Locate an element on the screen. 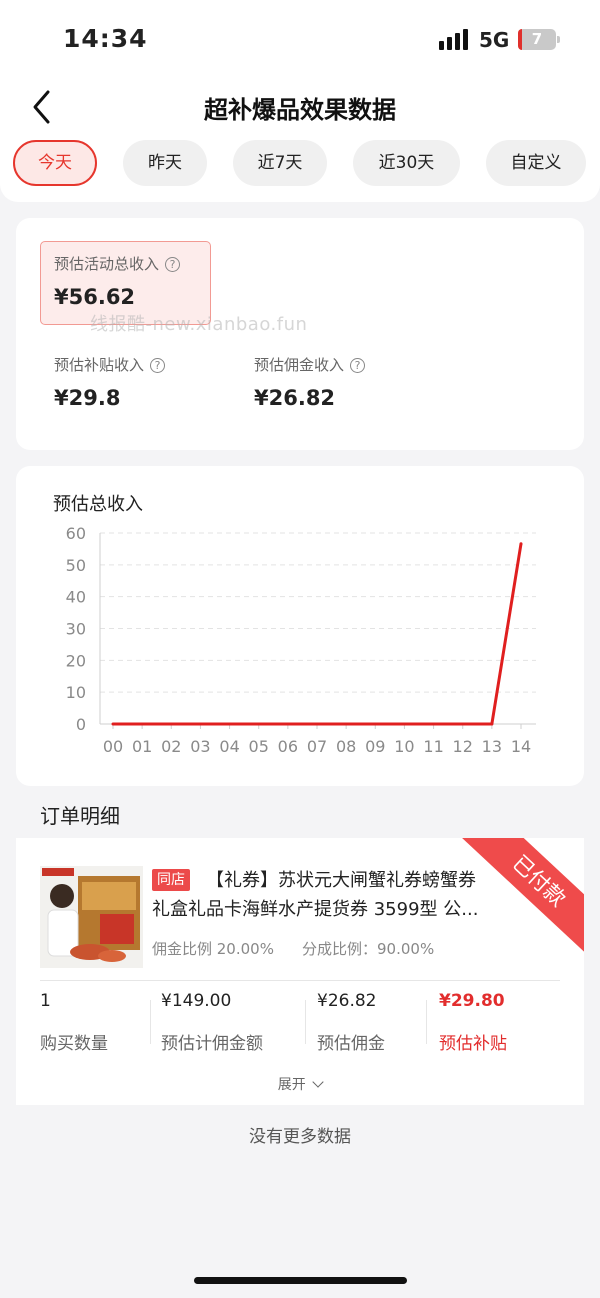  subsidy-income-label: 预估补贴收入? is located at coordinates (110, 364).